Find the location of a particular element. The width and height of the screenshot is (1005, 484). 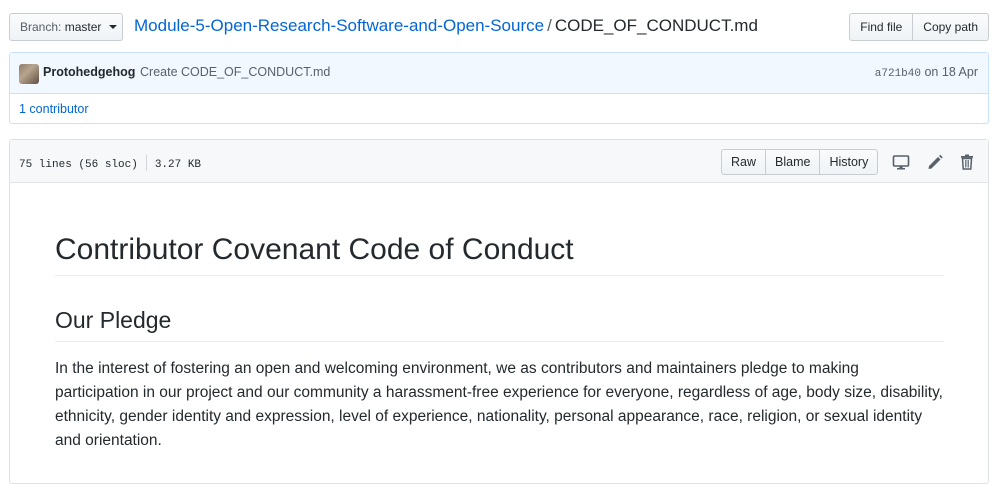

branch-name: master is located at coordinates (83, 27).